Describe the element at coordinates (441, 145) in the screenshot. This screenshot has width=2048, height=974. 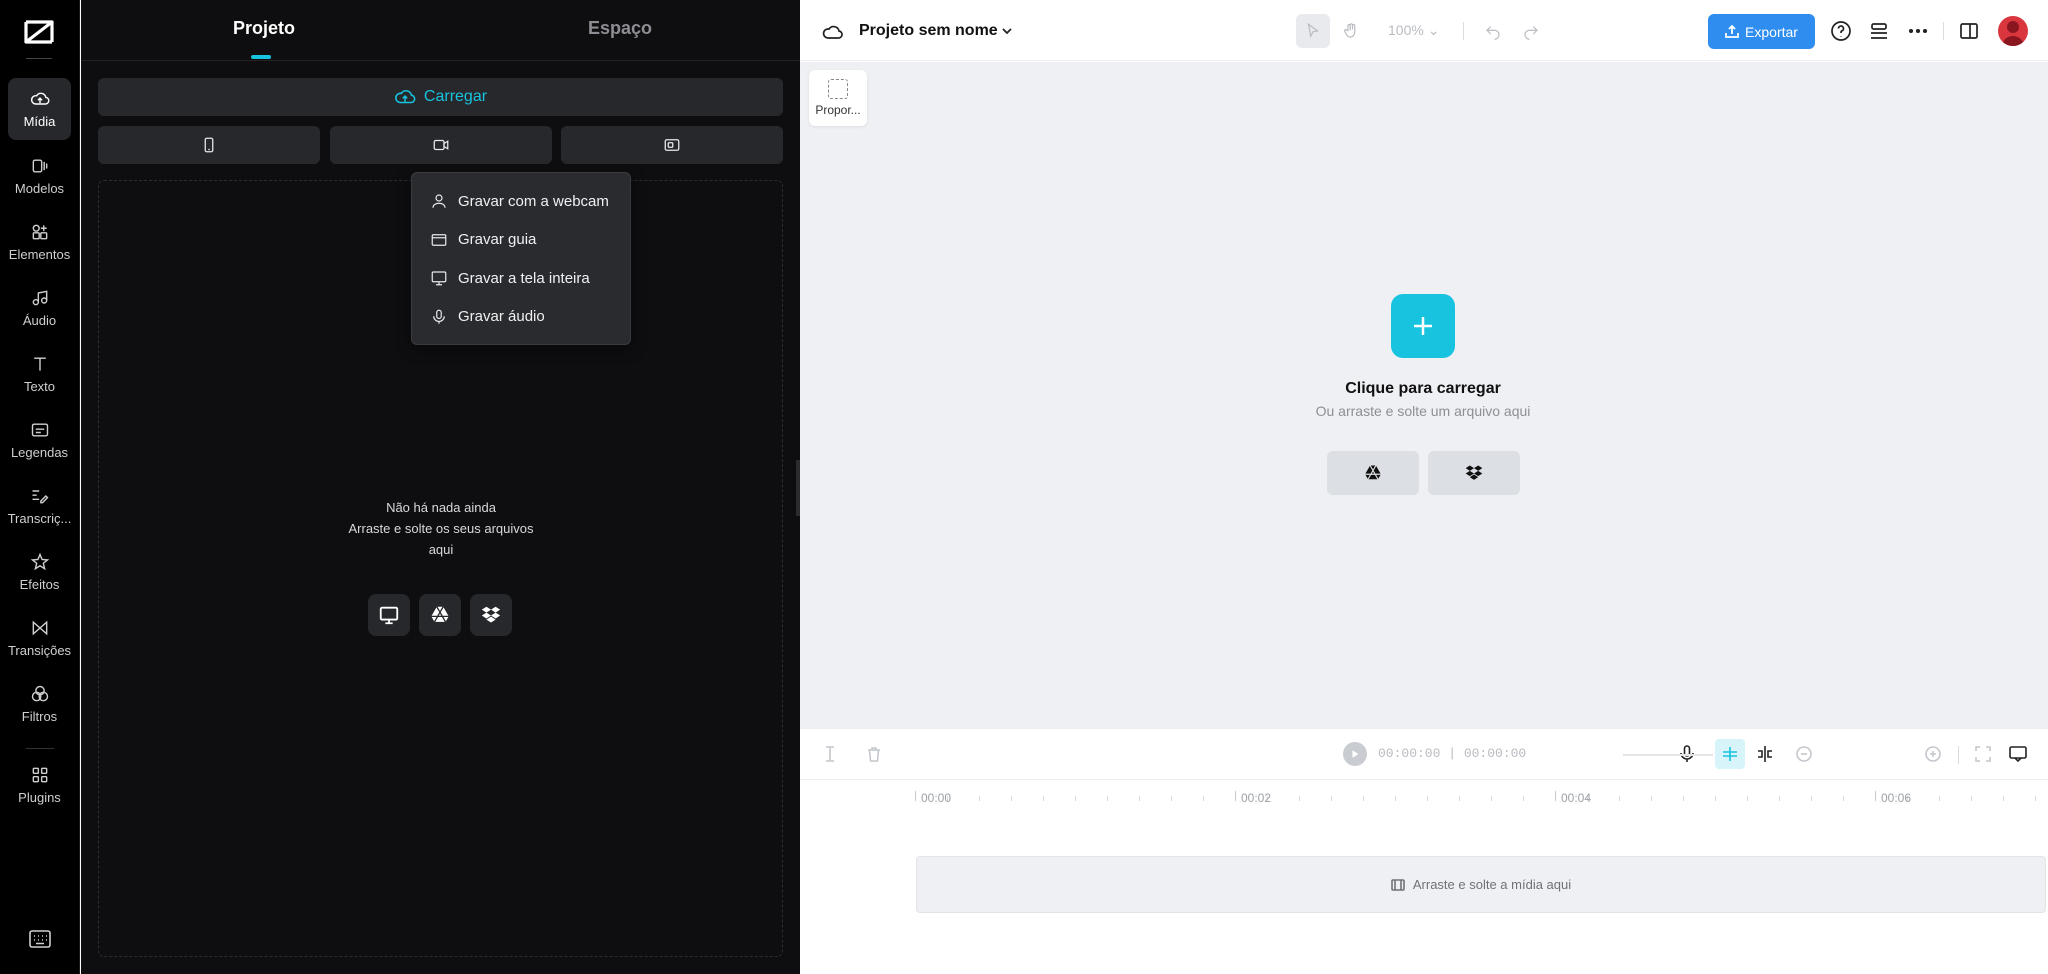
I see `record-video-button` at that location.